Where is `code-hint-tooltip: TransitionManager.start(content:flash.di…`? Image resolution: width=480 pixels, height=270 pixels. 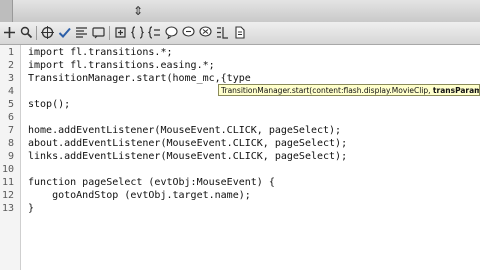 code-hint-tooltip: TransitionManager.start(content:flash.di… is located at coordinates (349, 90).